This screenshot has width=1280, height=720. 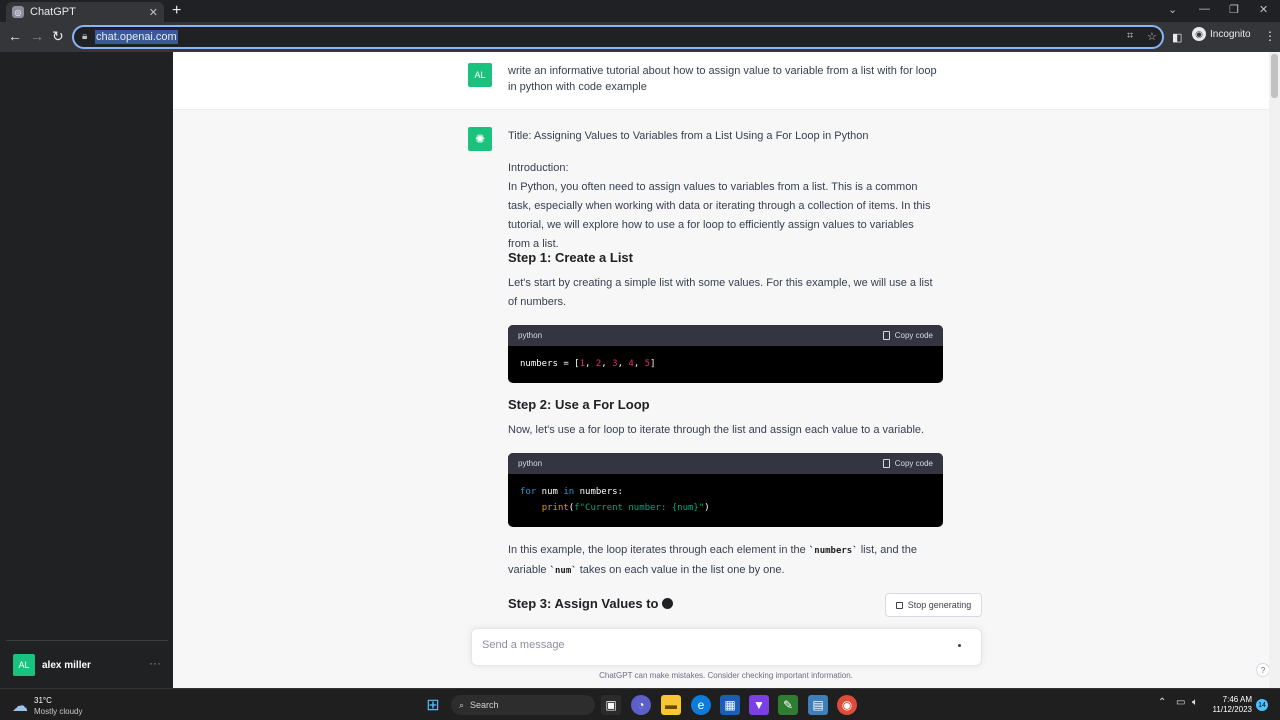 What do you see at coordinates (1199, 34) in the screenshot?
I see `incognito-icon: ◉` at bounding box center [1199, 34].